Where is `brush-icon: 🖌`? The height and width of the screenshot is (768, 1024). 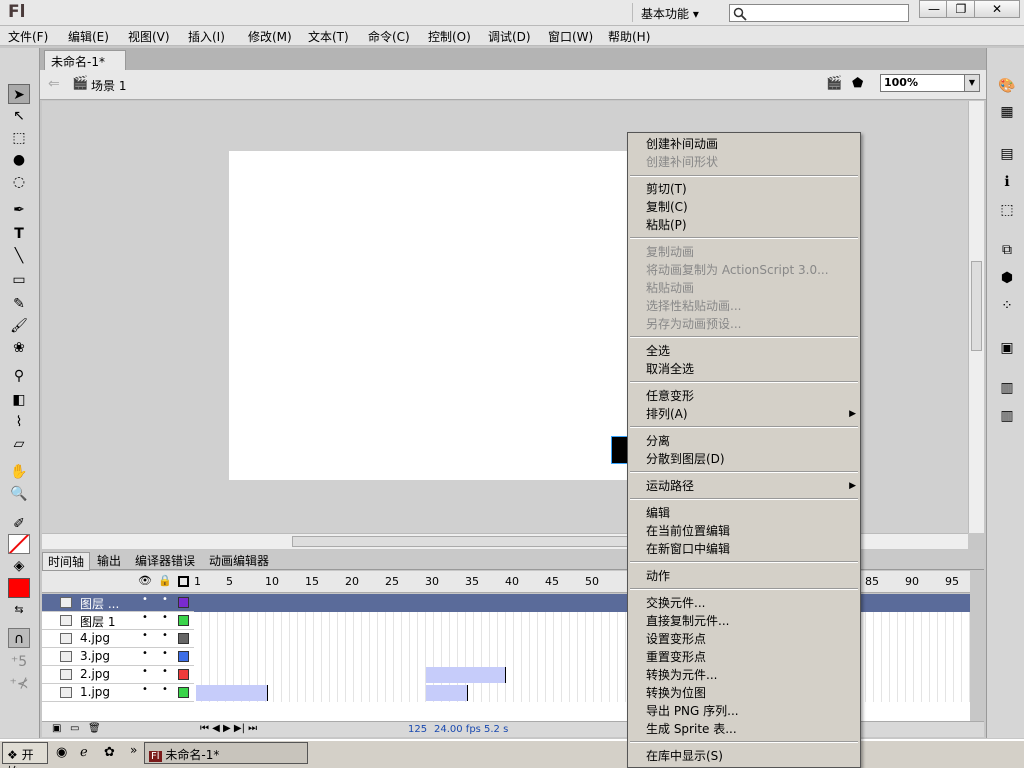
brush-icon: 🖌 is located at coordinates (19, 326).